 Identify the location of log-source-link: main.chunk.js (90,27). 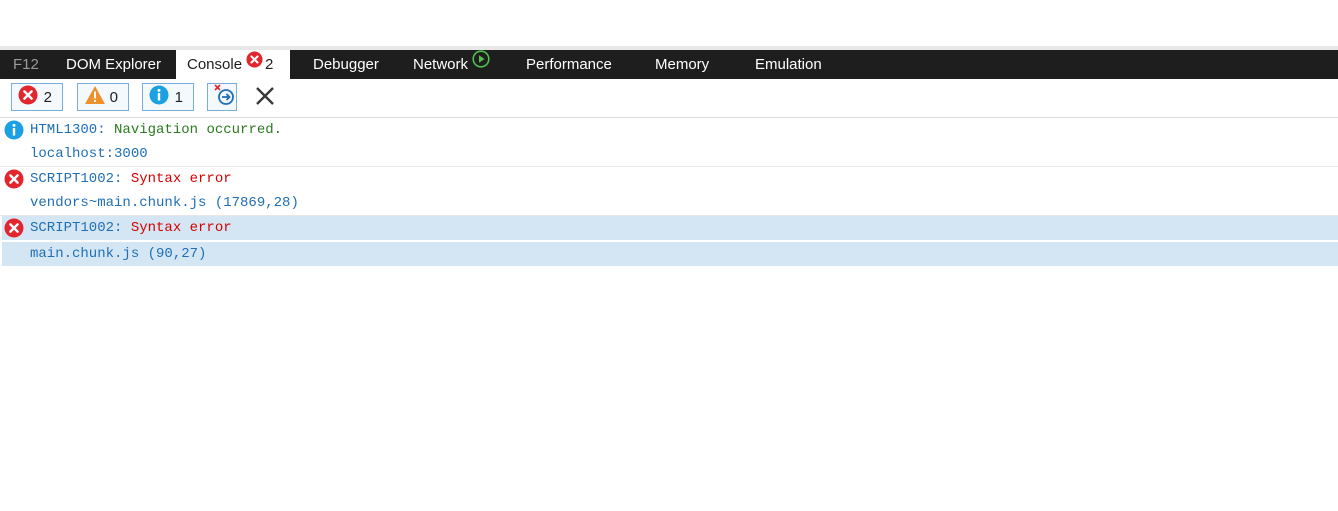
(670, 253).